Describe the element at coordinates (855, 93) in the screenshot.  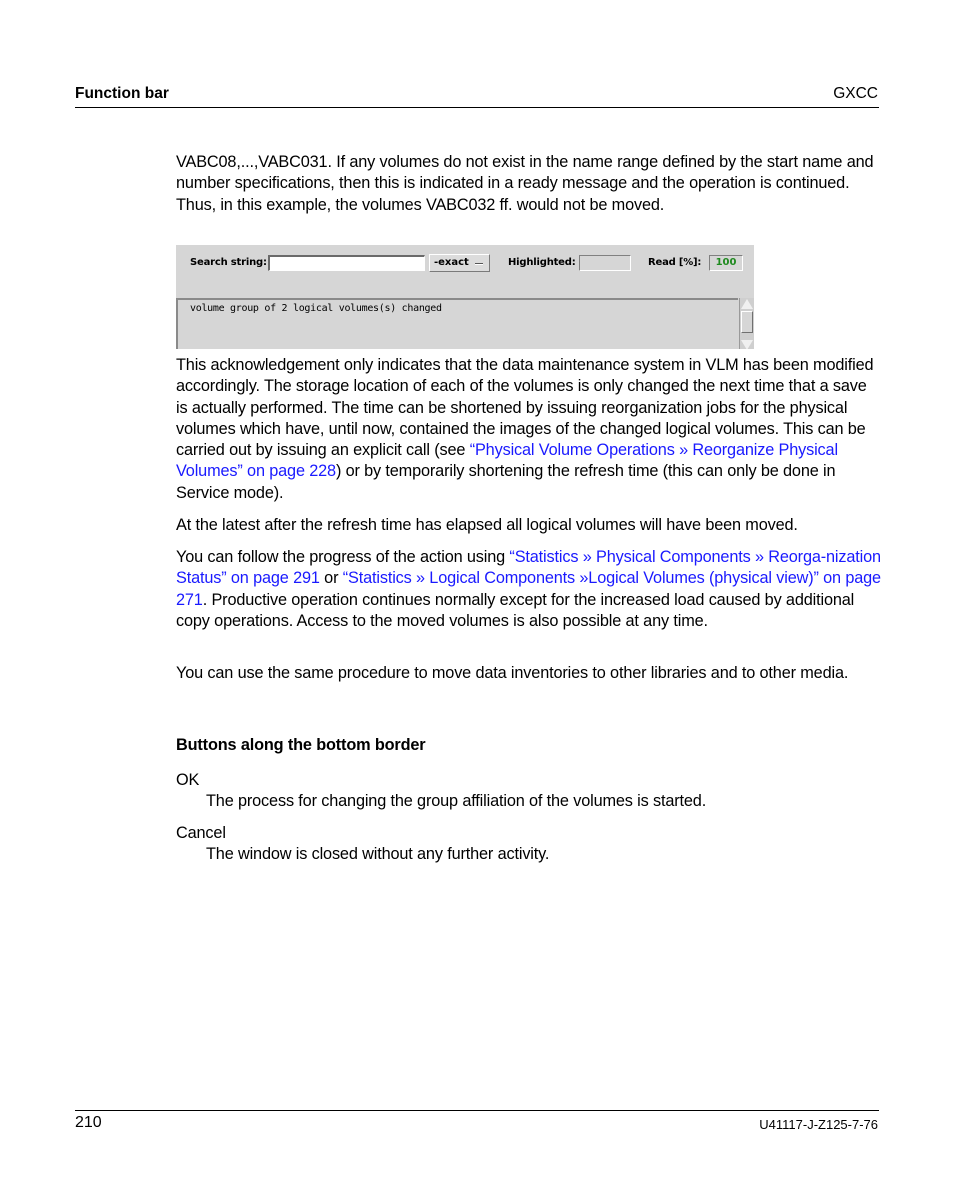
I see `running-header-product: GXCC` at that location.